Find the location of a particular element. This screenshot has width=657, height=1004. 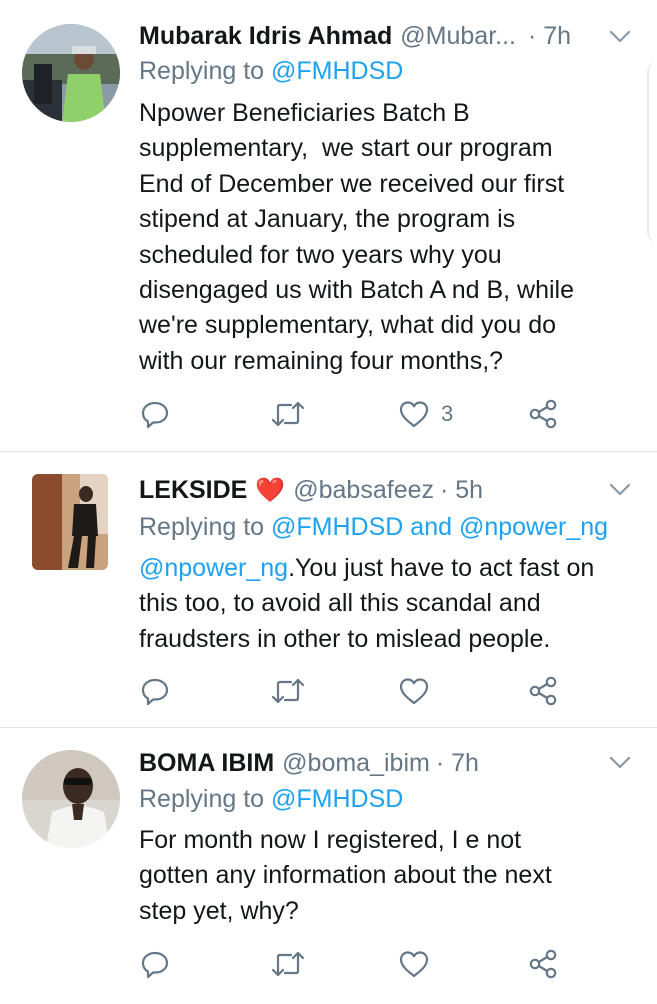

tweet-text-line: Npower Beneficiaries Batch B is located at coordinates (304, 113).